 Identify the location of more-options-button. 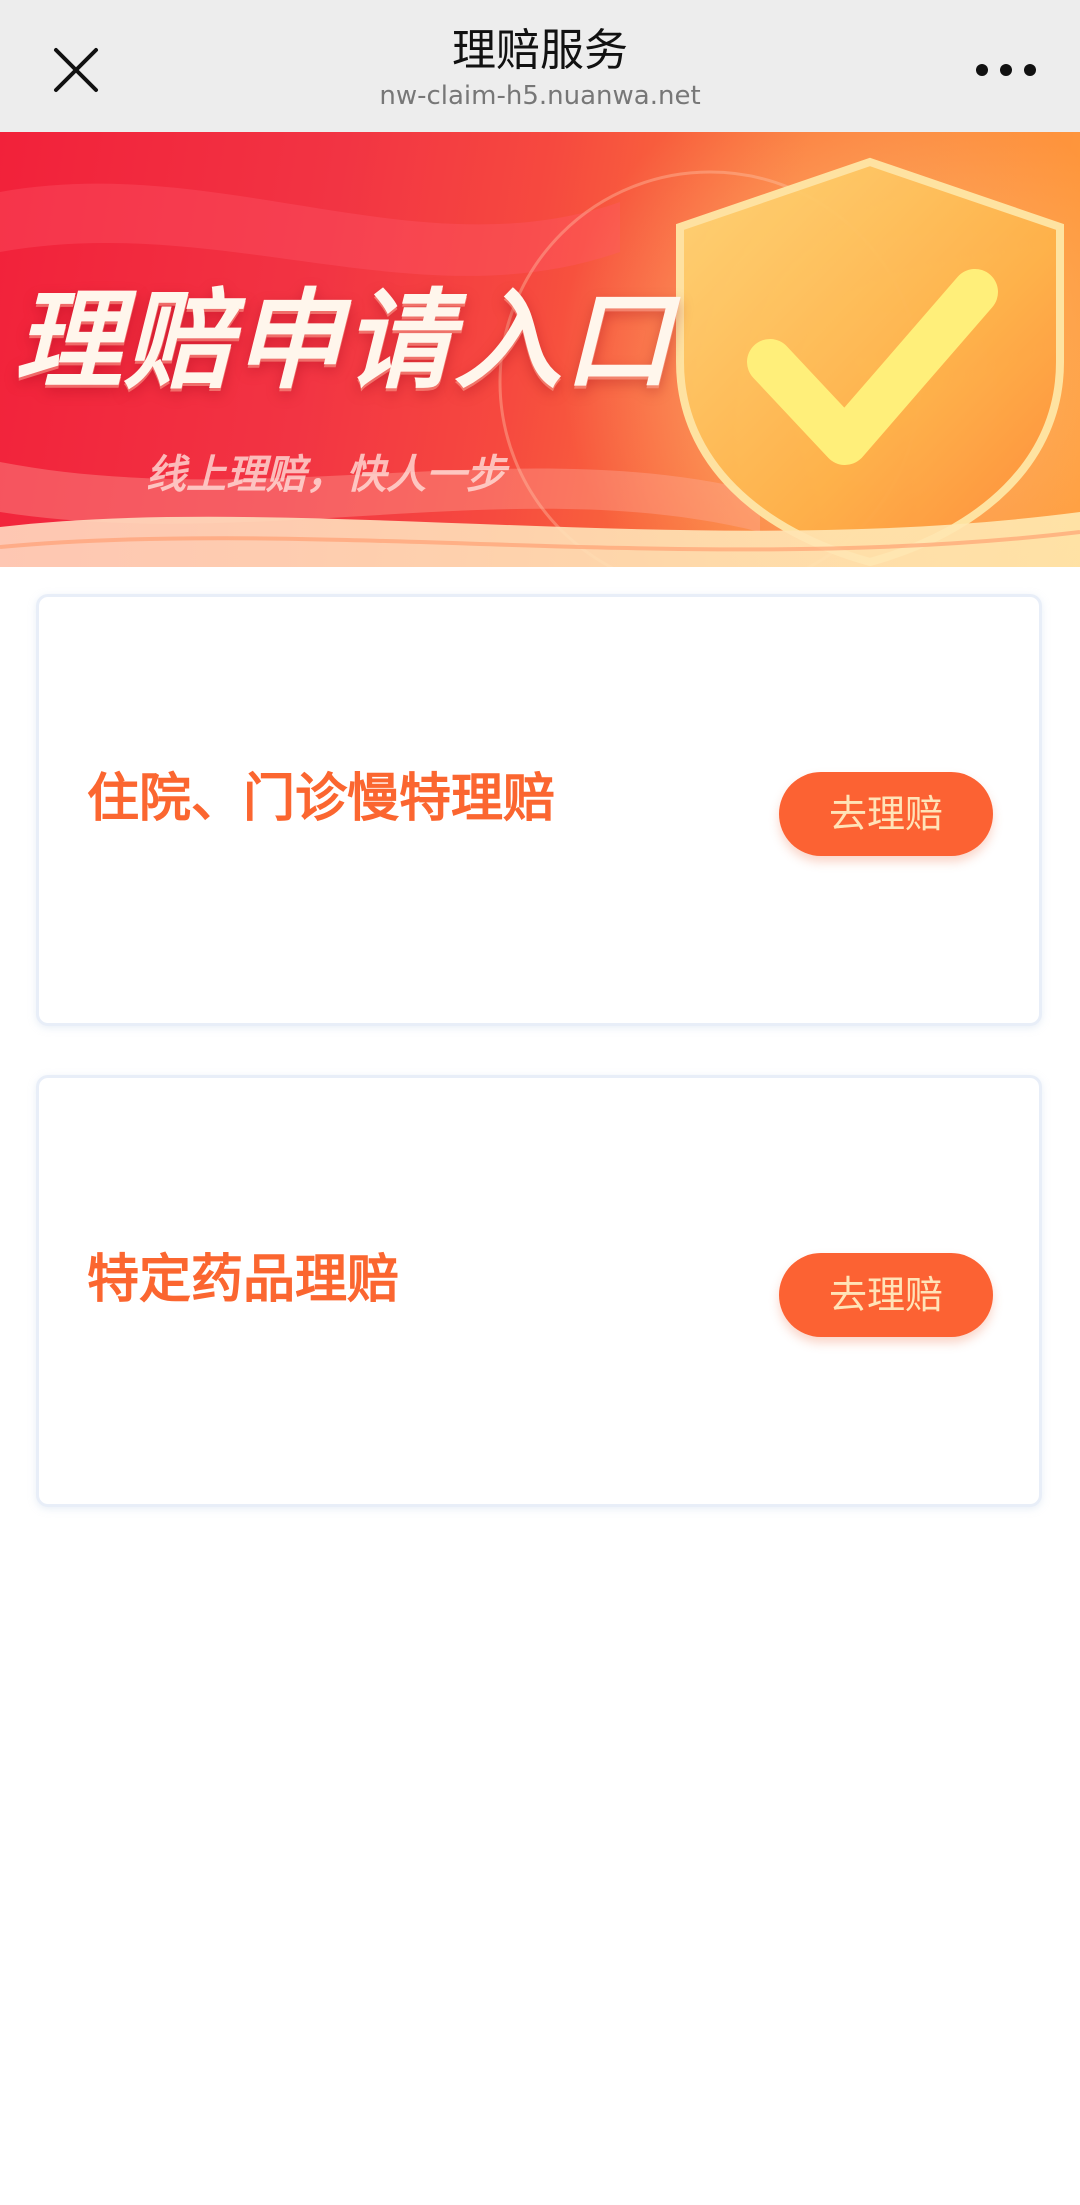
(1006, 70).